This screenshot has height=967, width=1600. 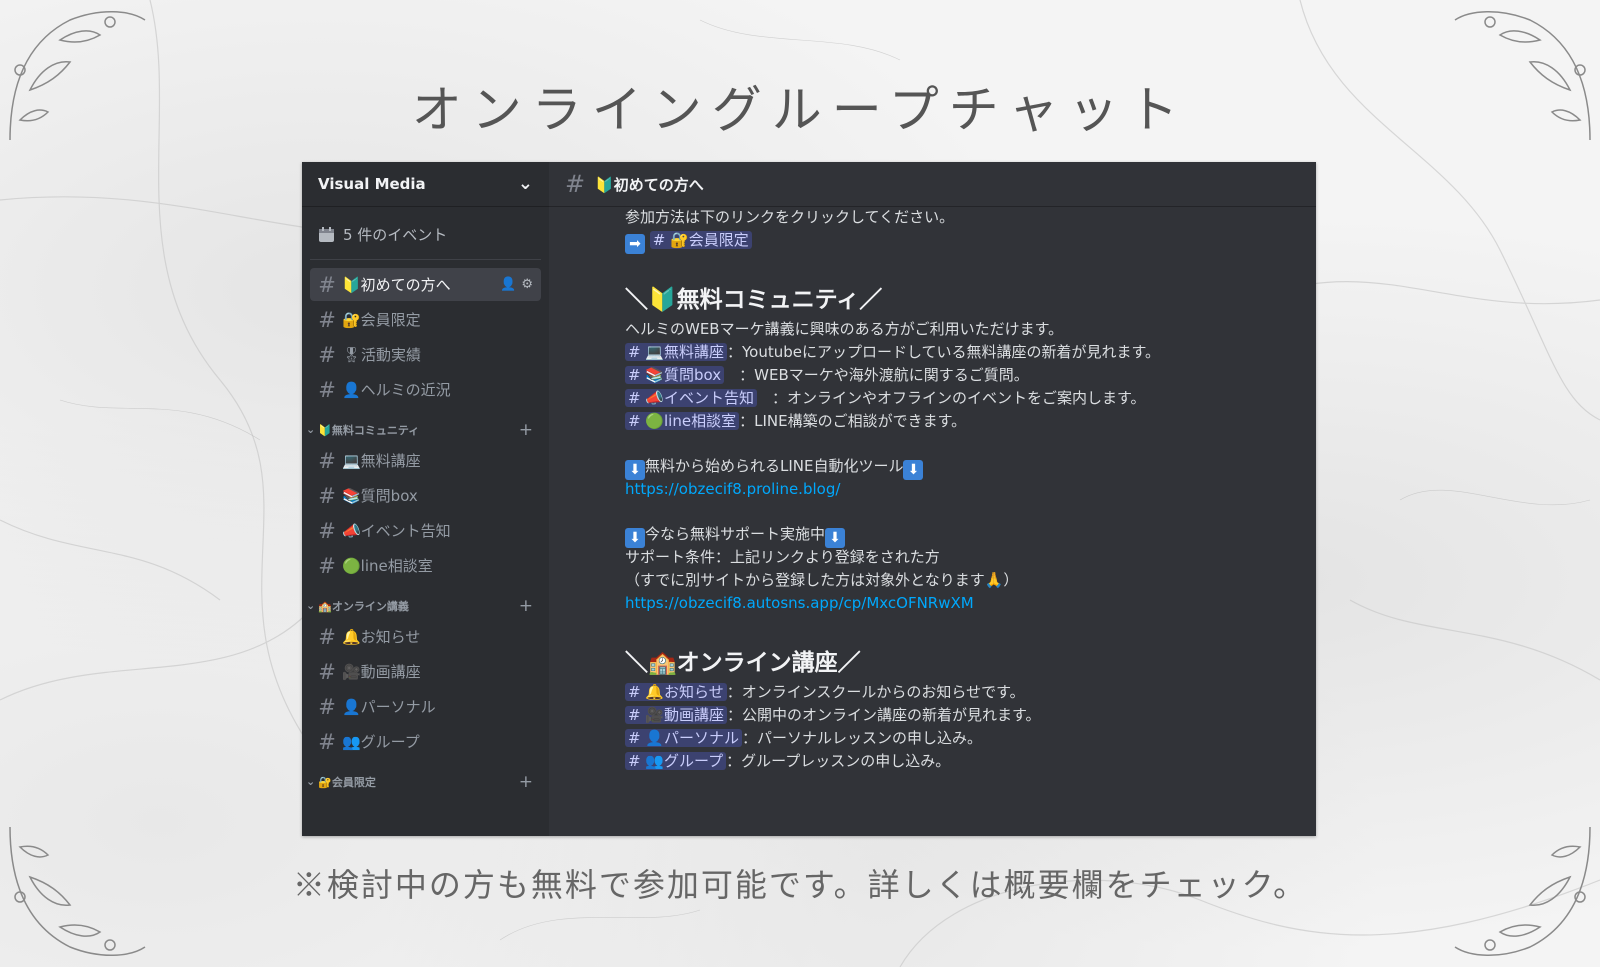 What do you see at coordinates (369, 430) in the screenshot?
I see `category-label: 🔰無料コミュニティ` at bounding box center [369, 430].